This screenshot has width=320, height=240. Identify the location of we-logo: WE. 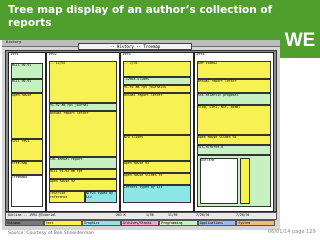
(300, 41).